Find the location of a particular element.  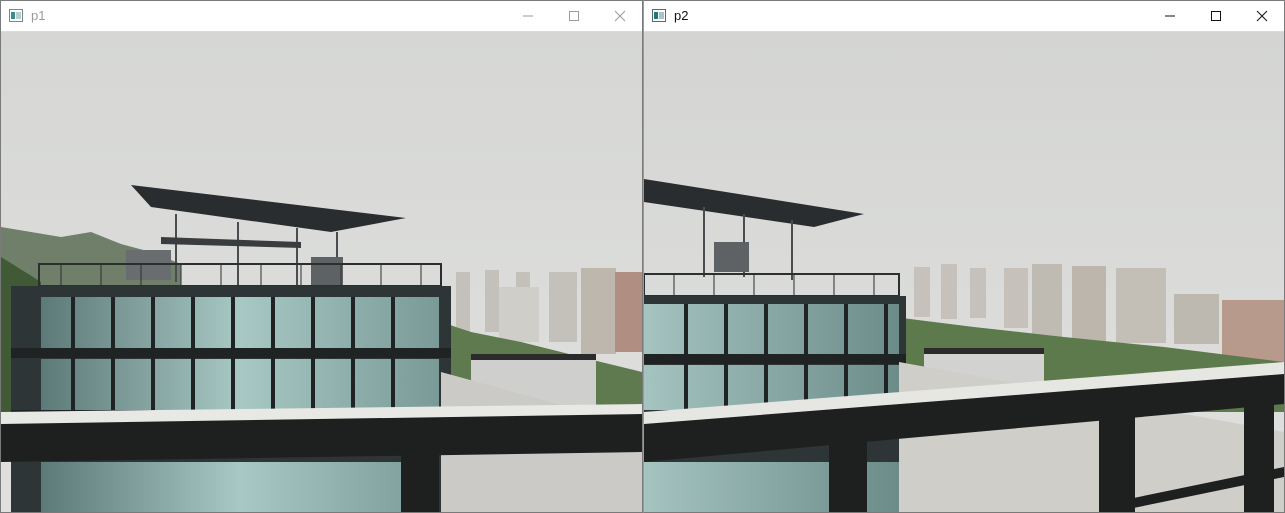

title-bar: p2 is located at coordinates (964, 16).